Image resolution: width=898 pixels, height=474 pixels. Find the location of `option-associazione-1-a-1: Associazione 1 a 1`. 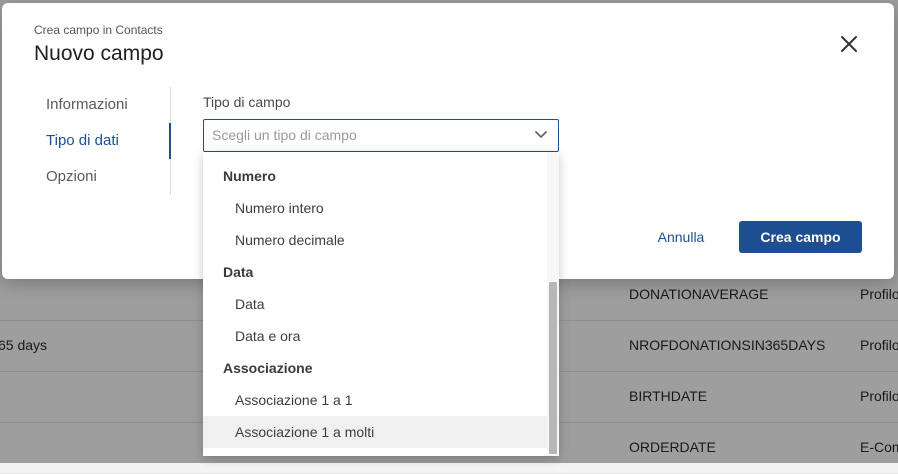

option-associazione-1-a-1: Associazione 1 a 1 is located at coordinates (375, 400).